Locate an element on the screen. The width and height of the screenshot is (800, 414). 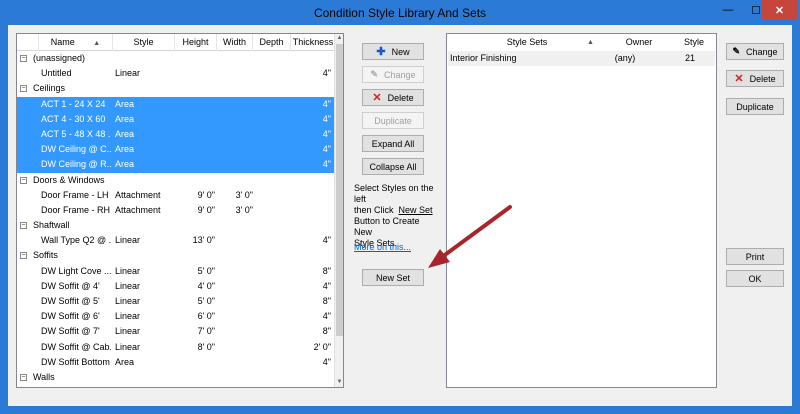
duplicate-set-button: Duplicate is located at coordinates (755, 106).